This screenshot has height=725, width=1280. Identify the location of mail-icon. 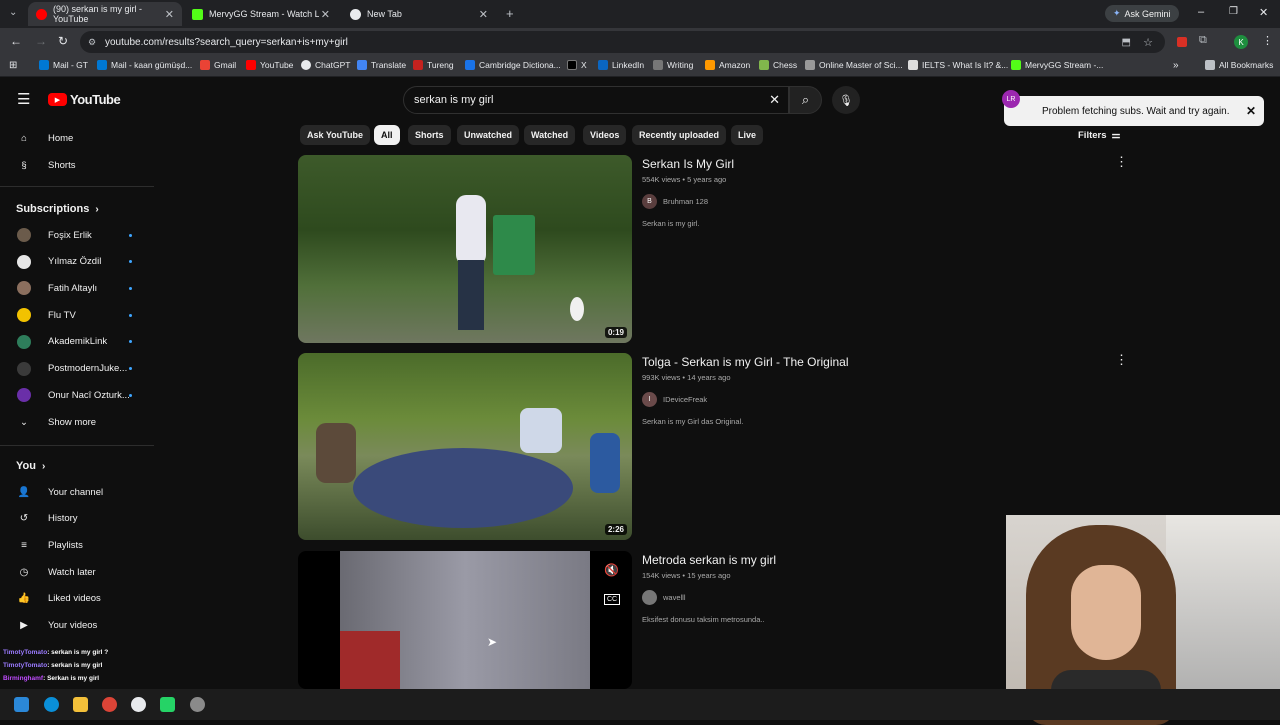
(44, 65).